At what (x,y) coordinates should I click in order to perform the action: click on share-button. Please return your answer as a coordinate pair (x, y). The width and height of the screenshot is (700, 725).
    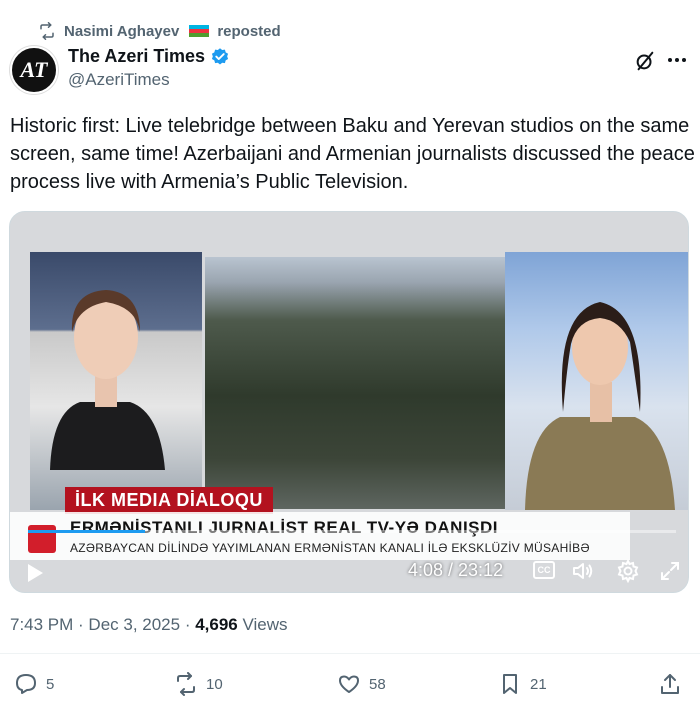
    Looking at the image, I should click on (670, 684).